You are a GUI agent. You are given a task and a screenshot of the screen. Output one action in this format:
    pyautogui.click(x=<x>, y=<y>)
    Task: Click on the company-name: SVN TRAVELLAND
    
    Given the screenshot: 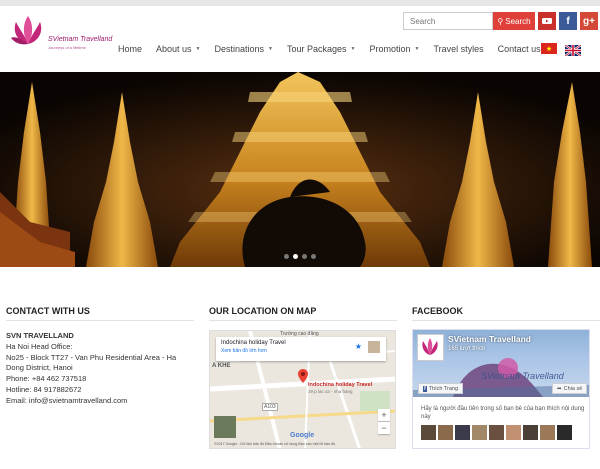 What is the action you would take?
    pyautogui.click(x=40, y=335)
    